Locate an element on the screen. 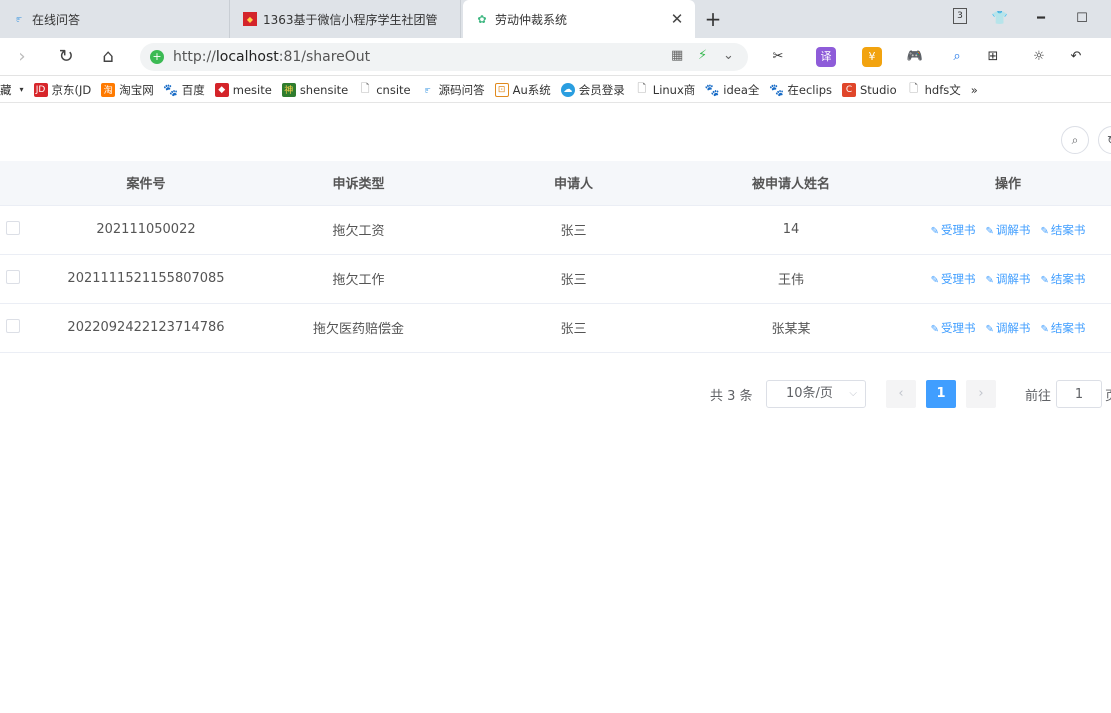 The height and width of the screenshot is (713, 1111). overflow-label: » is located at coordinates (974, 89).